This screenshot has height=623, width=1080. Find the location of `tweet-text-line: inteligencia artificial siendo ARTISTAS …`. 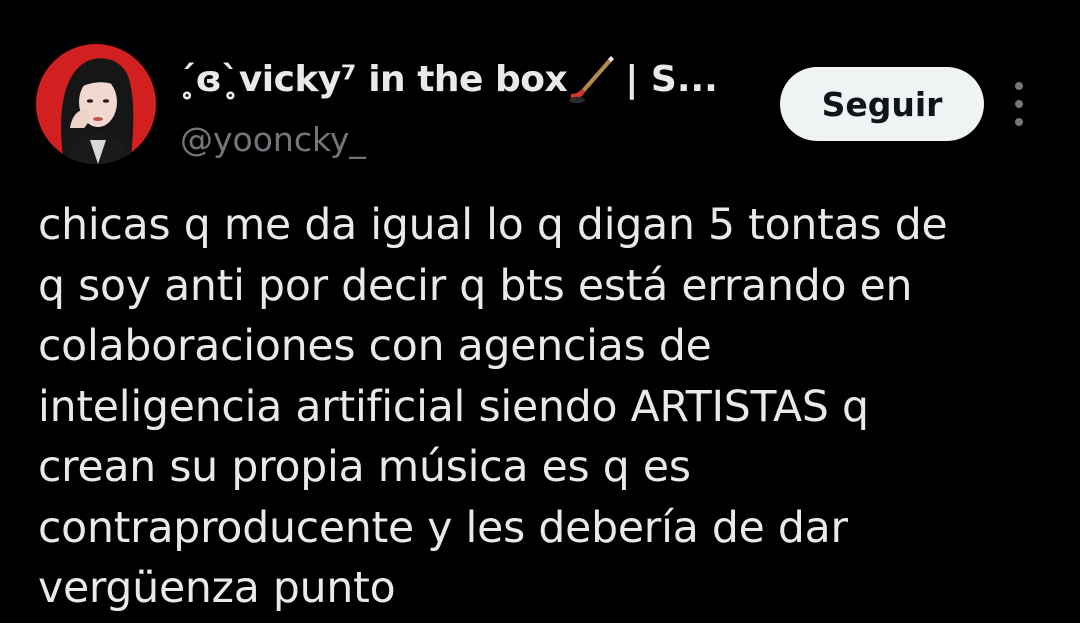

tweet-text-line: inteligencia artificial siendo ARTISTAS … is located at coordinates (453, 407).